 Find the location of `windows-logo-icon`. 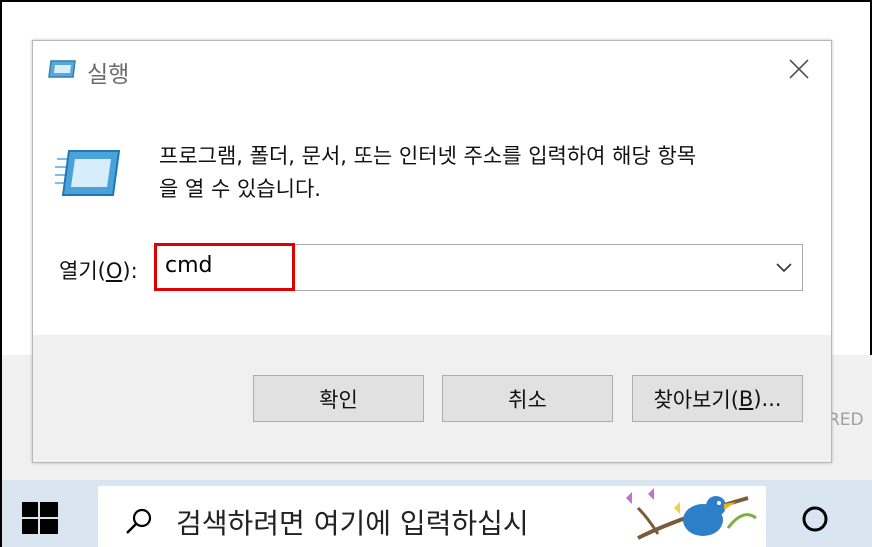

windows-logo-icon is located at coordinates (40, 518).